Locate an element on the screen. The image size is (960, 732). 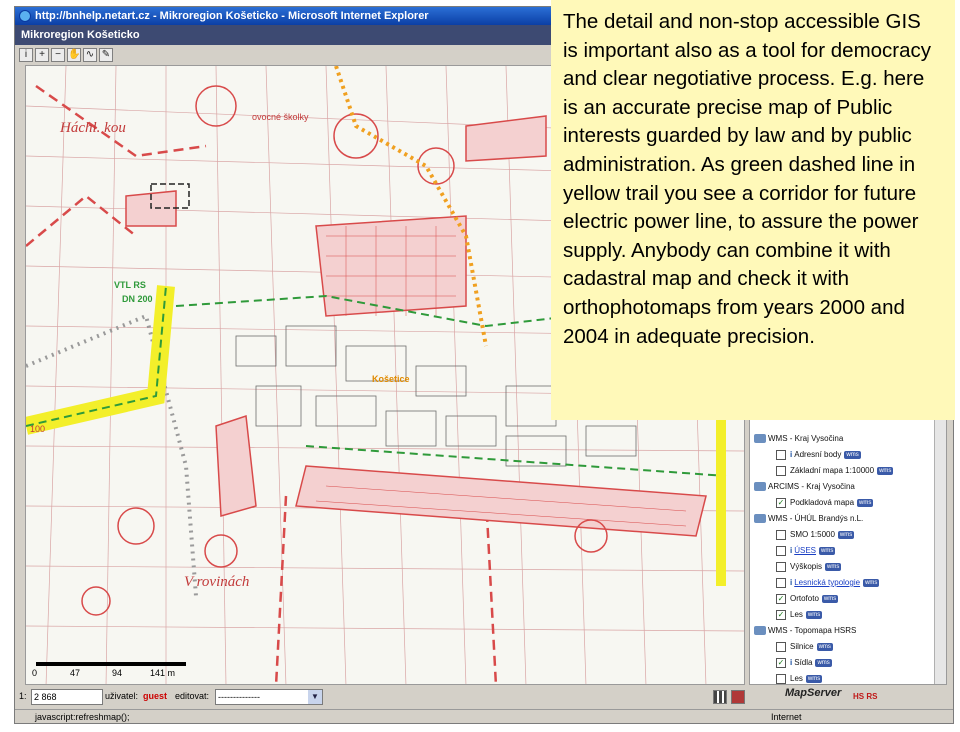
layer-item: ✓ i Sídla wms is located at coordinates (791, 663).